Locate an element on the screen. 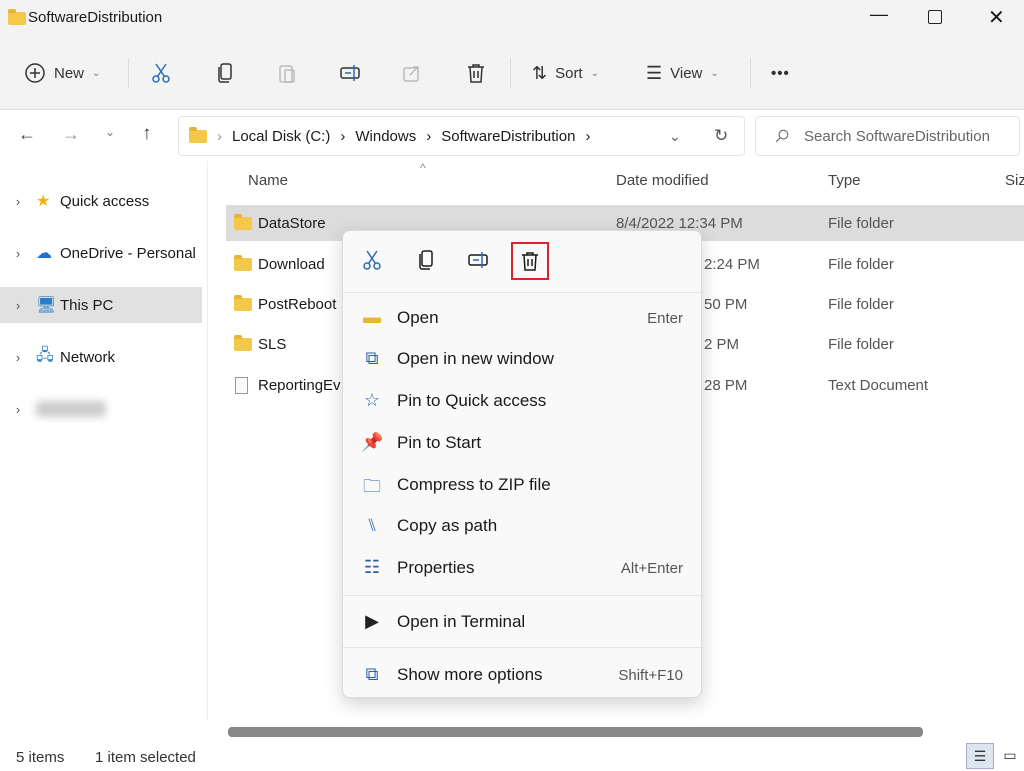 This screenshot has width=1024, height=771. paste-icon is located at coordinates (287, 74).